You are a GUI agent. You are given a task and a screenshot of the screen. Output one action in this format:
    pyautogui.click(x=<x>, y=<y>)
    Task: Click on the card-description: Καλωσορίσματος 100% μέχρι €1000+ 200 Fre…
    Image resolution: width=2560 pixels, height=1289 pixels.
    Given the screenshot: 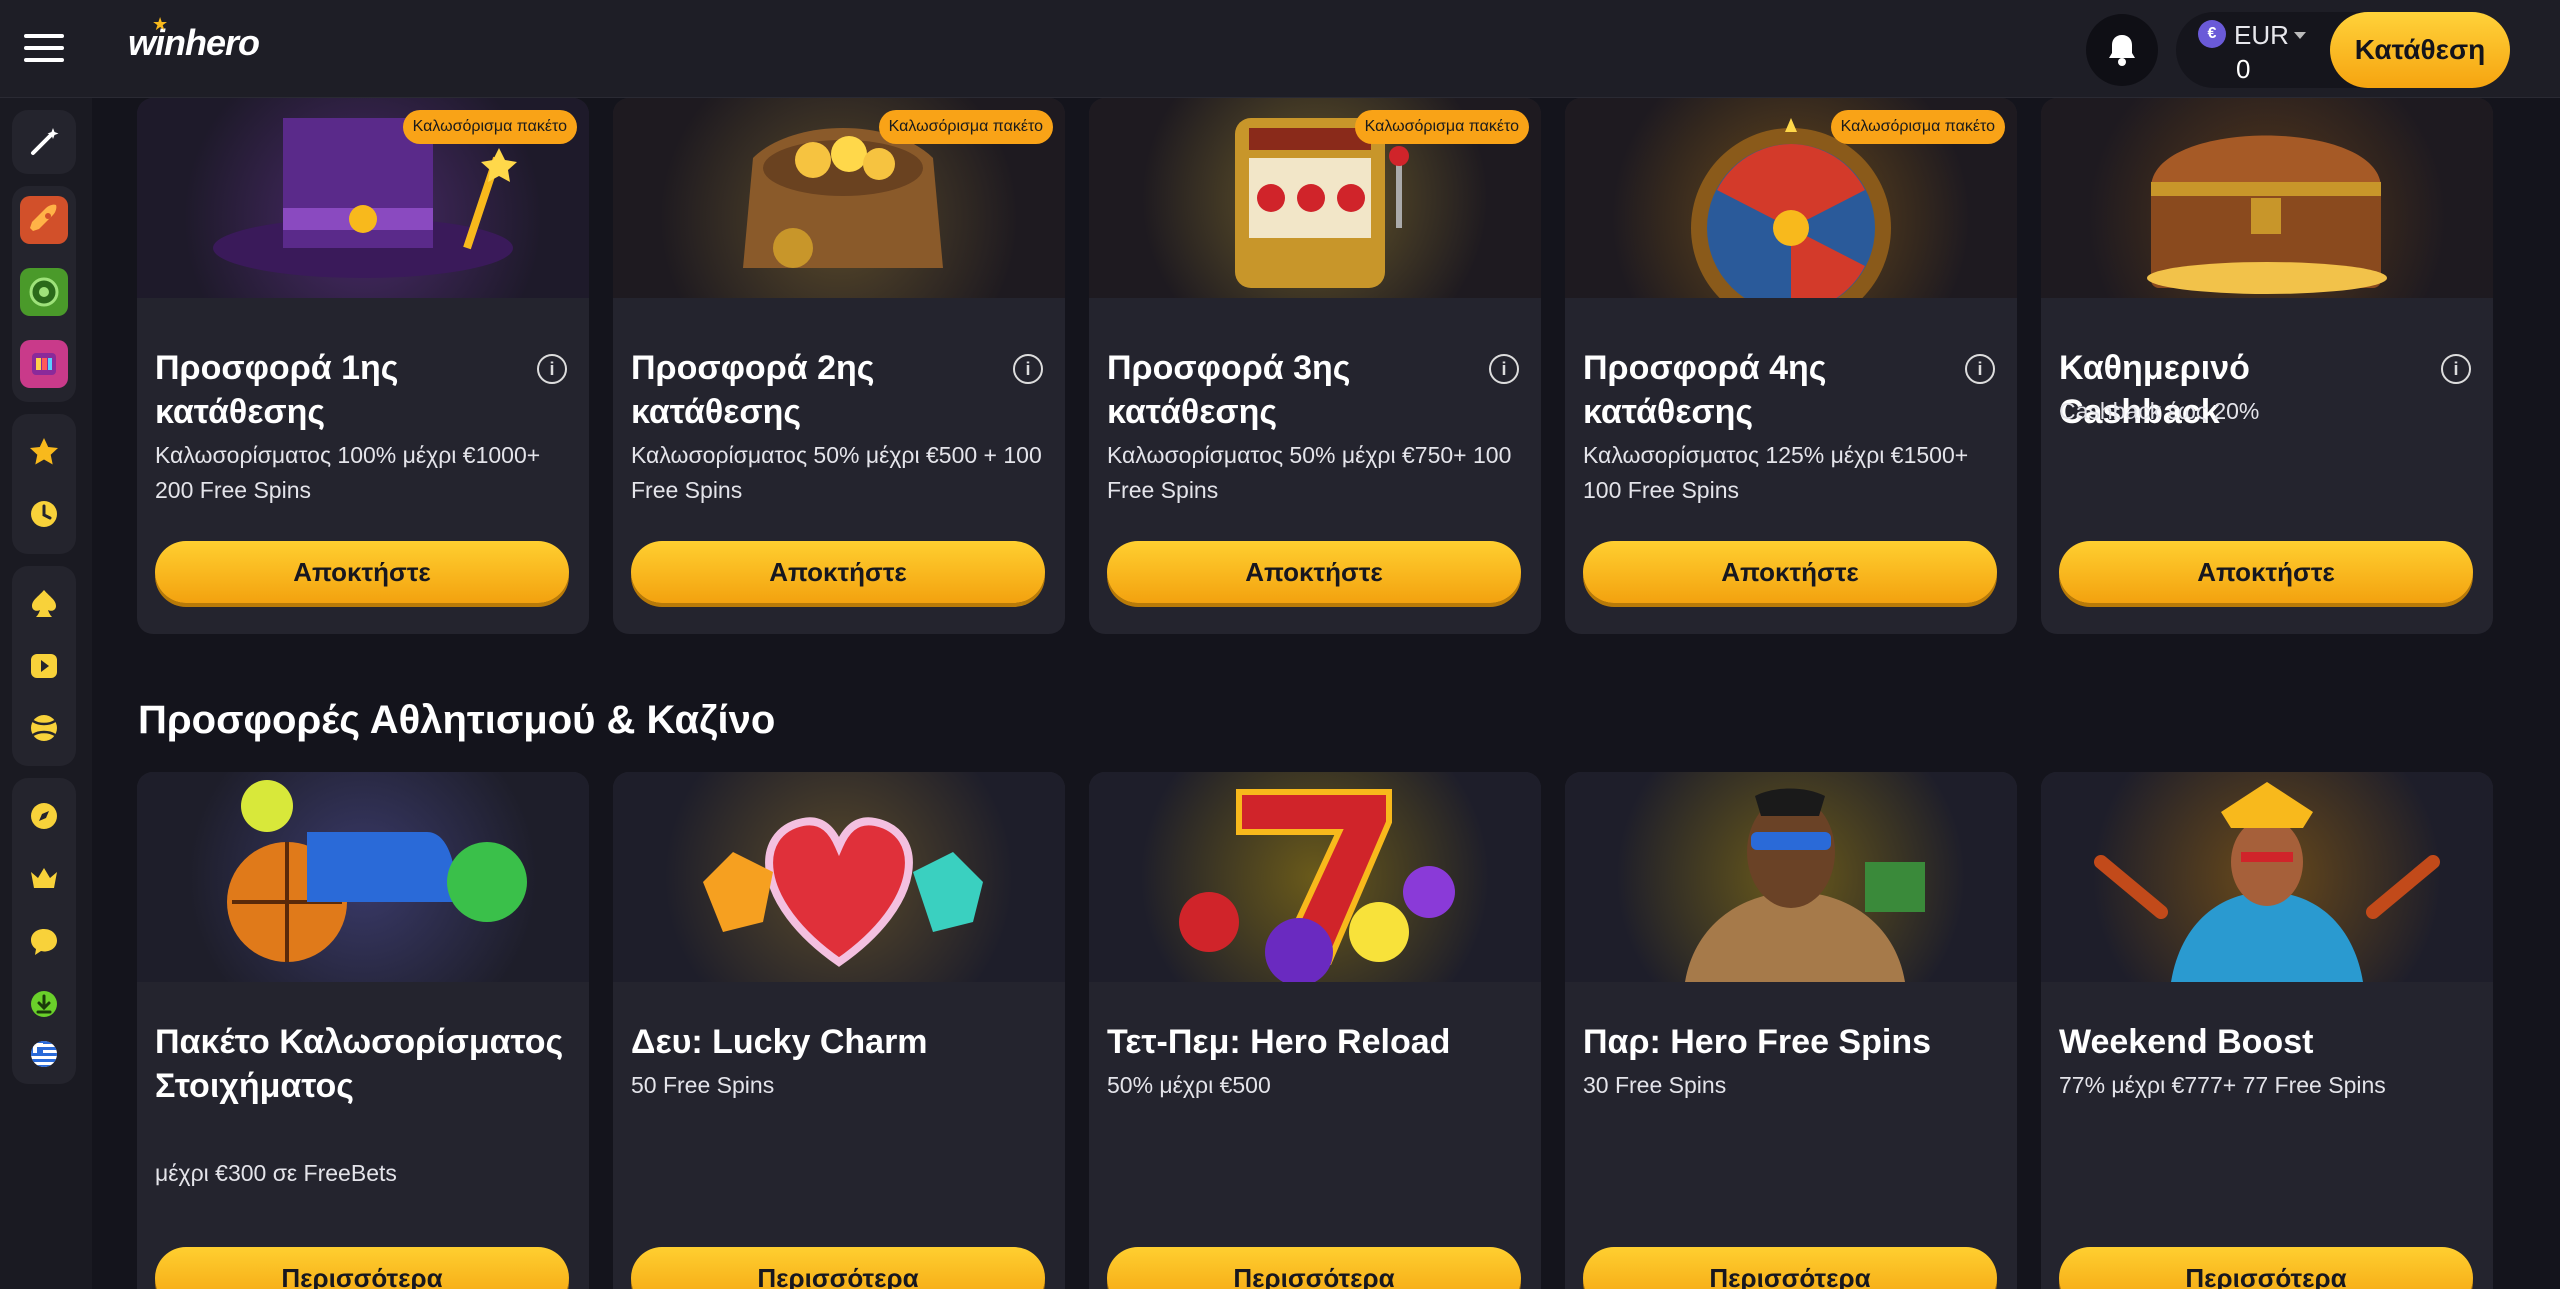 What is the action you would take?
    pyautogui.click(x=348, y=472)
    